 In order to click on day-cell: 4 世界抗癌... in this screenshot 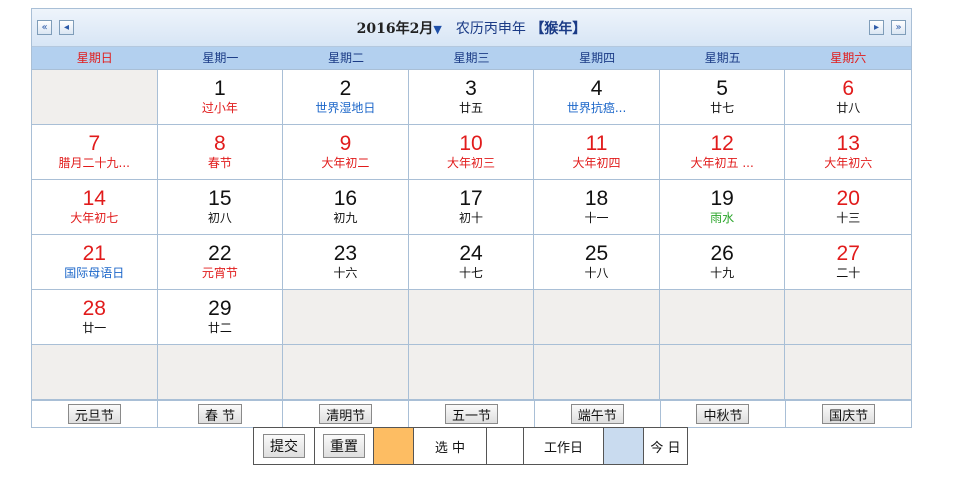, I will do `click(597, 97)`.